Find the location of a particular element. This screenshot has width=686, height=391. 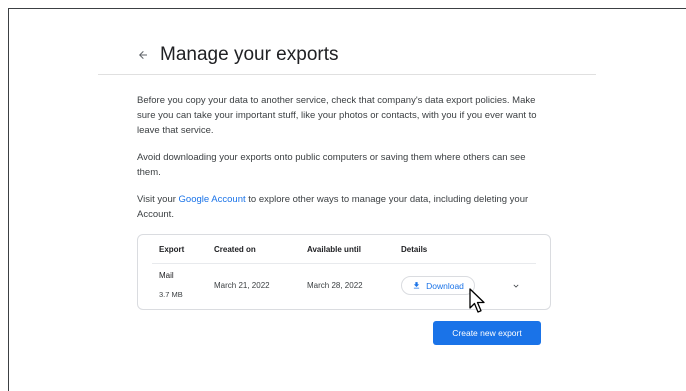

back-button is located at coordinates (143, 55).